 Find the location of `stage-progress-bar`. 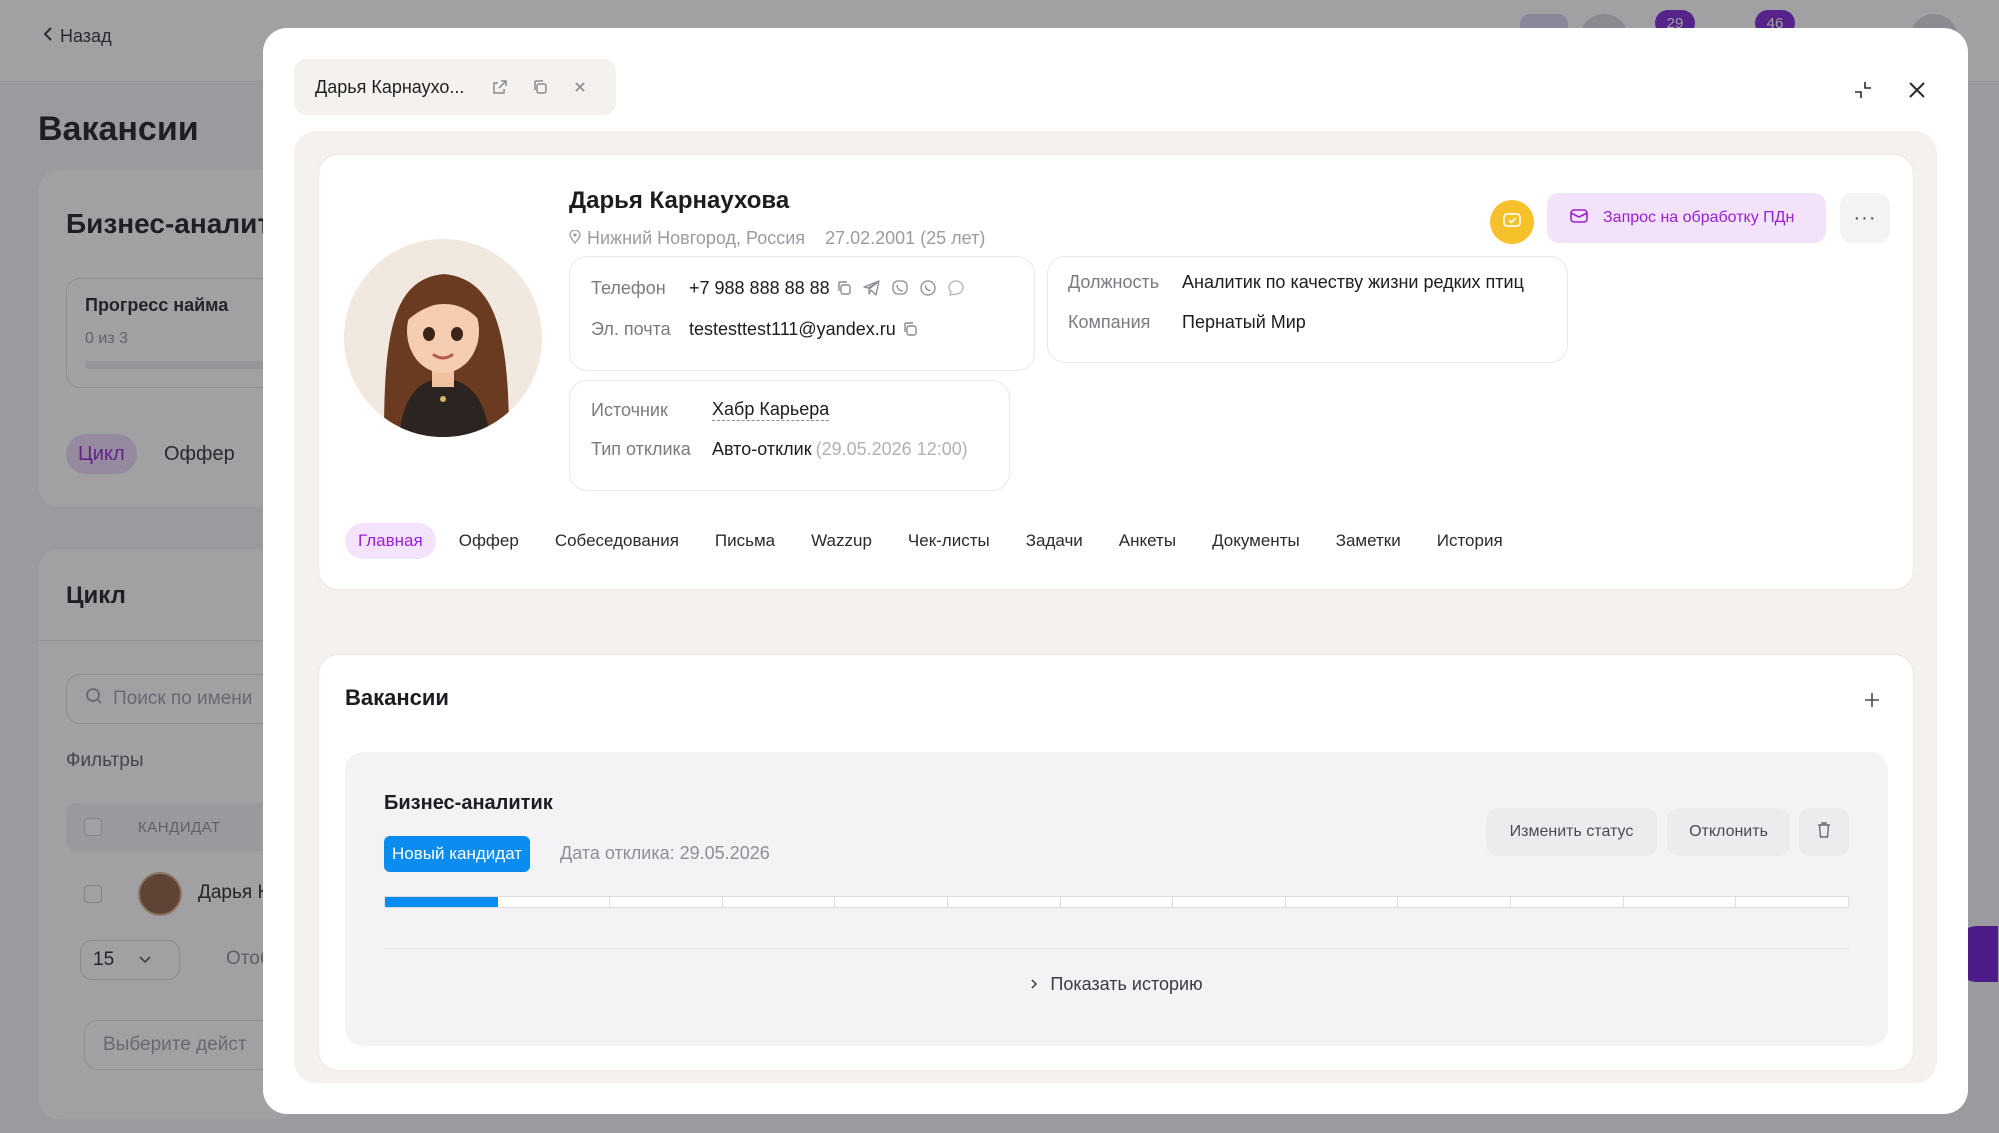

stage-progress-bar is located at coordinates (1116, 902).